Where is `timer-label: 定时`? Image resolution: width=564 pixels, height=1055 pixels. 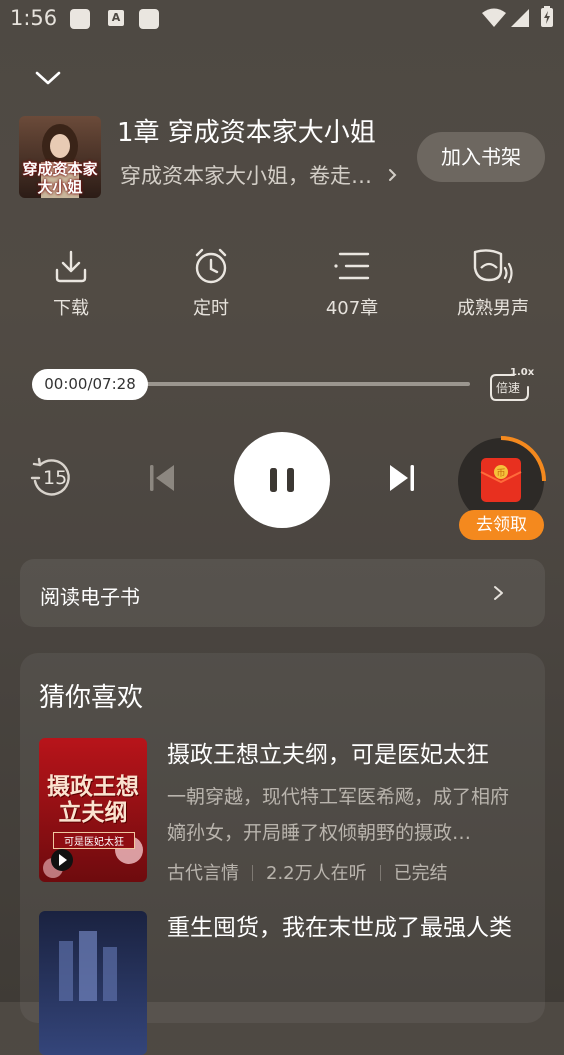
timer-label: 定时 is located at coordinates (211, 308).